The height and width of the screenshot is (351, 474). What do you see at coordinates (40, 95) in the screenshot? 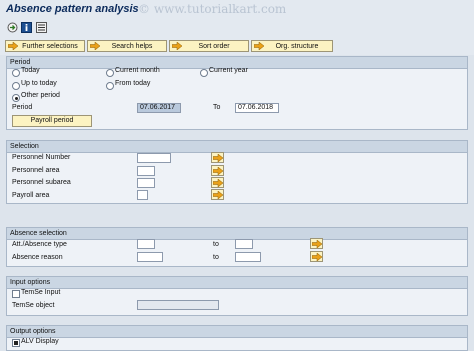
I see `radio-other-period-label: Other period` at bounding box center [40, 95].